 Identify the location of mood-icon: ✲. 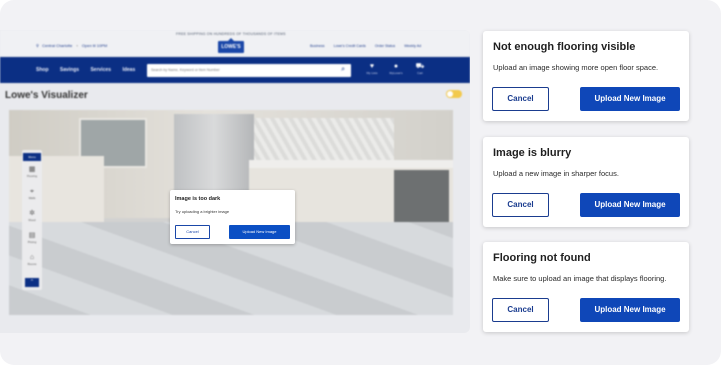
(32, 213).